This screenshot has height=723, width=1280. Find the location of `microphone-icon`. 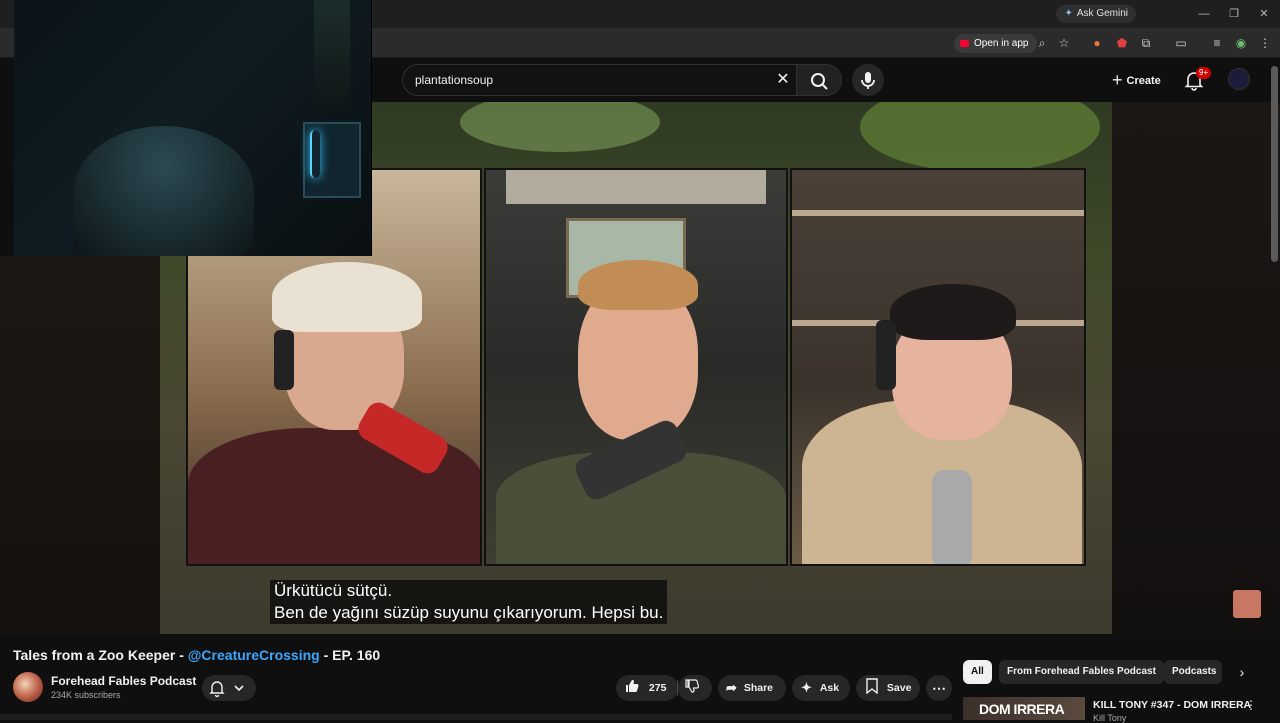

microphone-icon is located at coordinates (868, 80).